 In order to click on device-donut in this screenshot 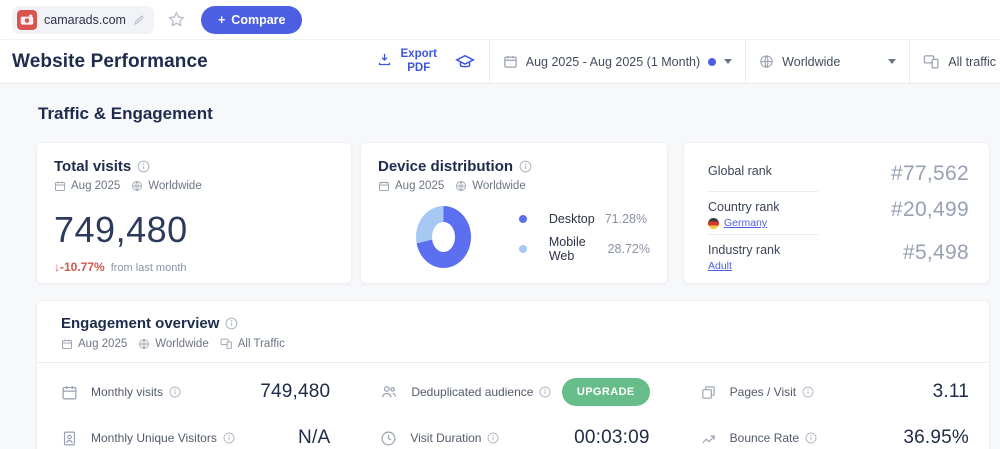, I will do `click(443, 237)`.